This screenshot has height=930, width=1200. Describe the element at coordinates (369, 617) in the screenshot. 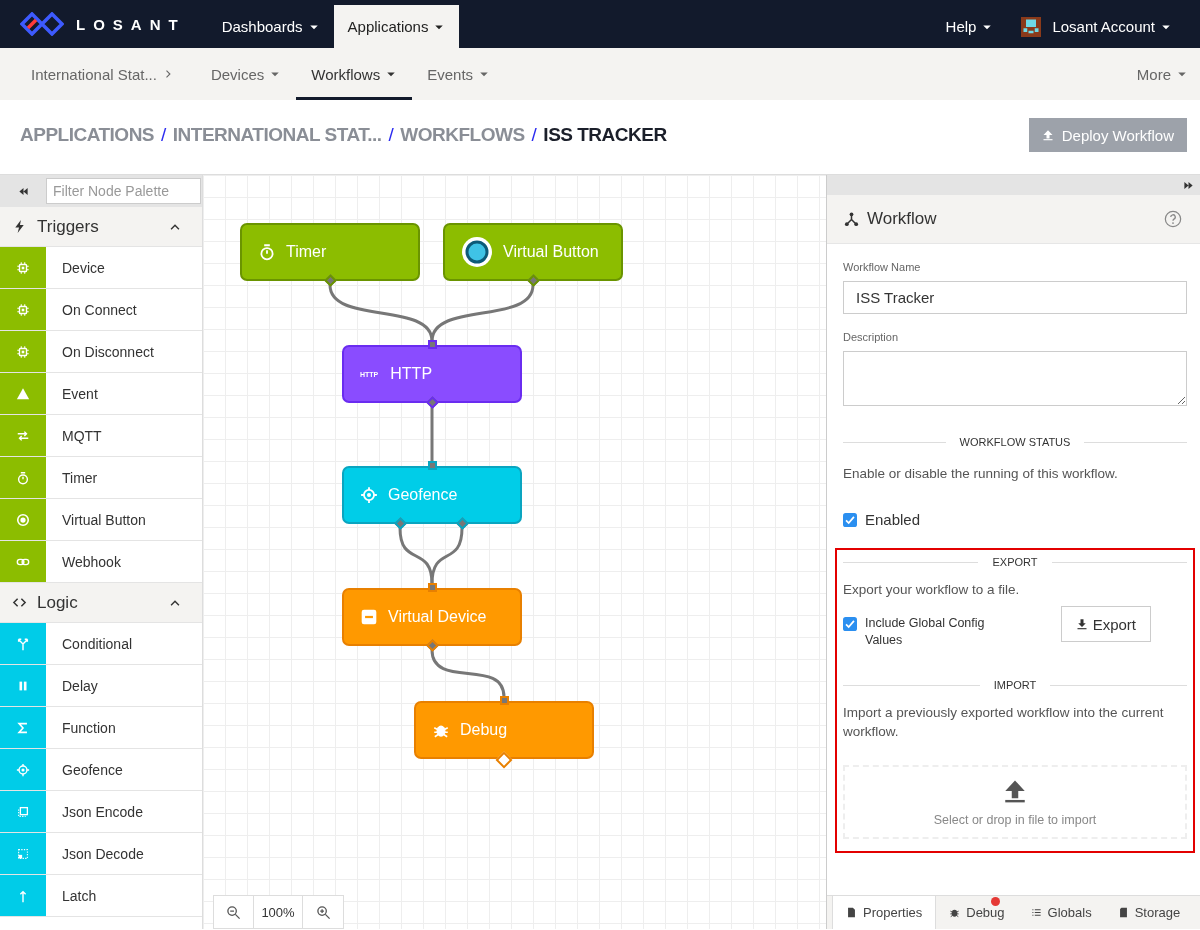

I see `minus-square-icon` at that location.